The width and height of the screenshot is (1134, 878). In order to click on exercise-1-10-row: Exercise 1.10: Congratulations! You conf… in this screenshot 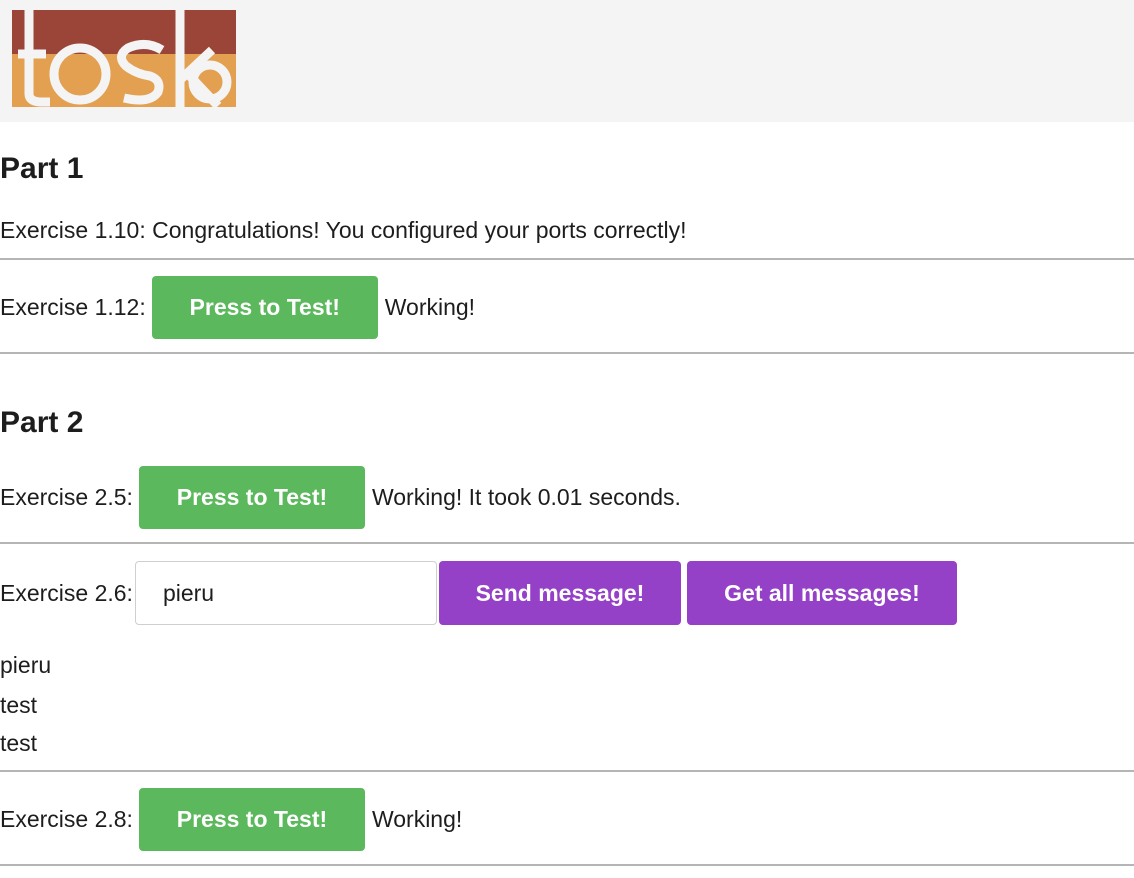, I will do `click(567, 230)`.